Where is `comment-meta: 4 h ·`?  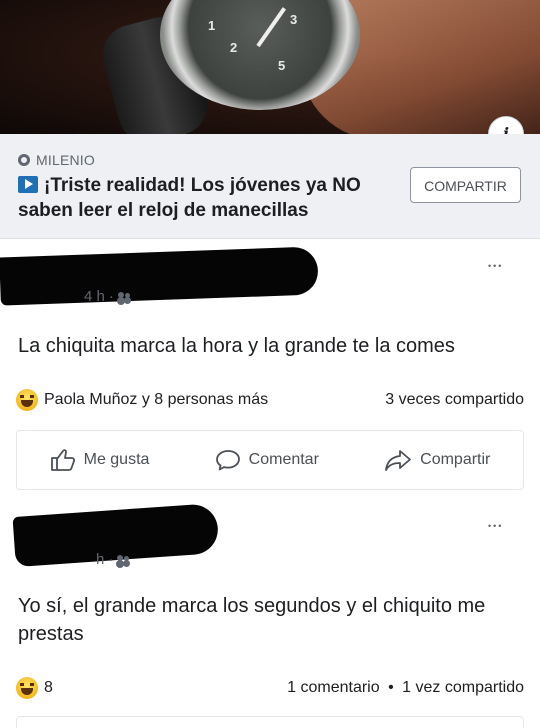
comment-meta: 4 h · is located at coordinates (107, 296).